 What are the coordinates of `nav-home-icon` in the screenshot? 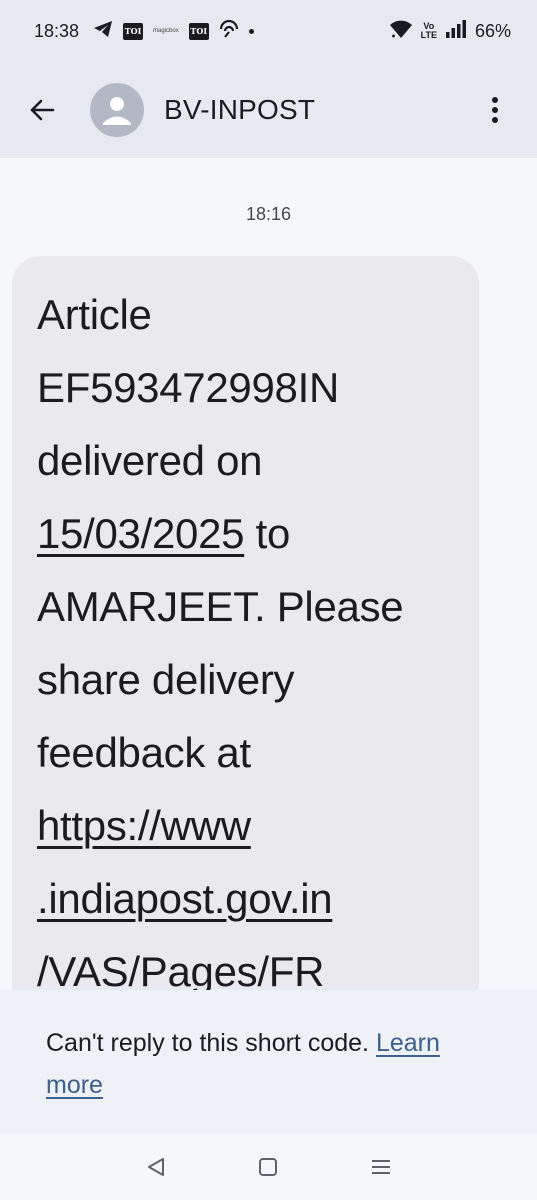 It's located at (268, 1167).